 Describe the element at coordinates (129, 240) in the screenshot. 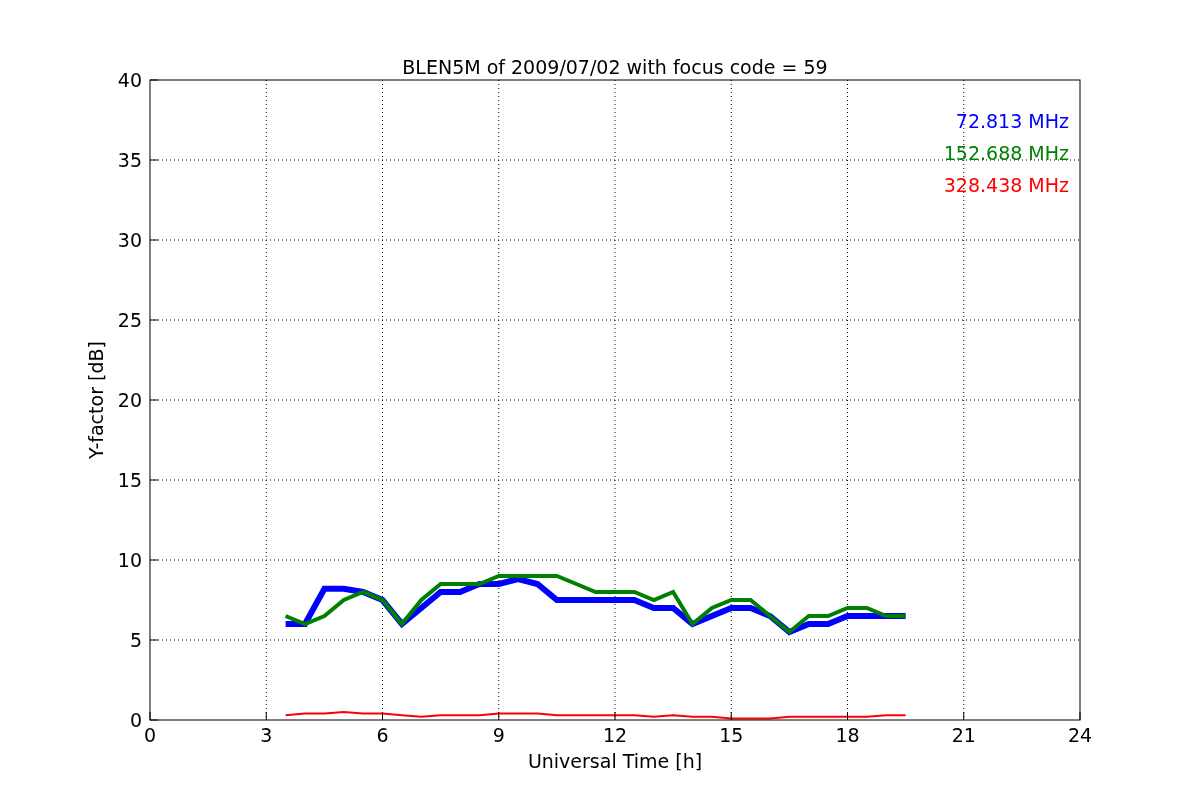

I see `axis-tick-label: 30` at that location.